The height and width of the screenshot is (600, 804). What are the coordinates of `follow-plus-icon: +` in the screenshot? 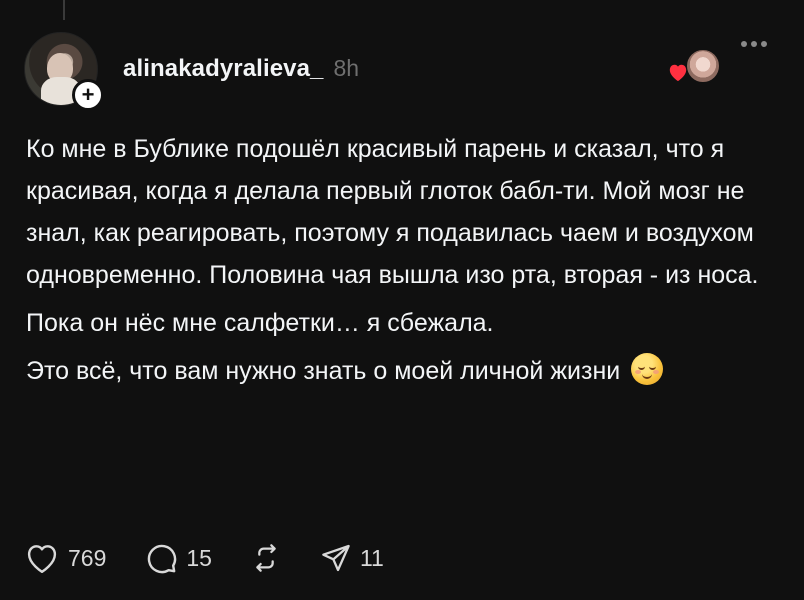 It's located at (88, 95).